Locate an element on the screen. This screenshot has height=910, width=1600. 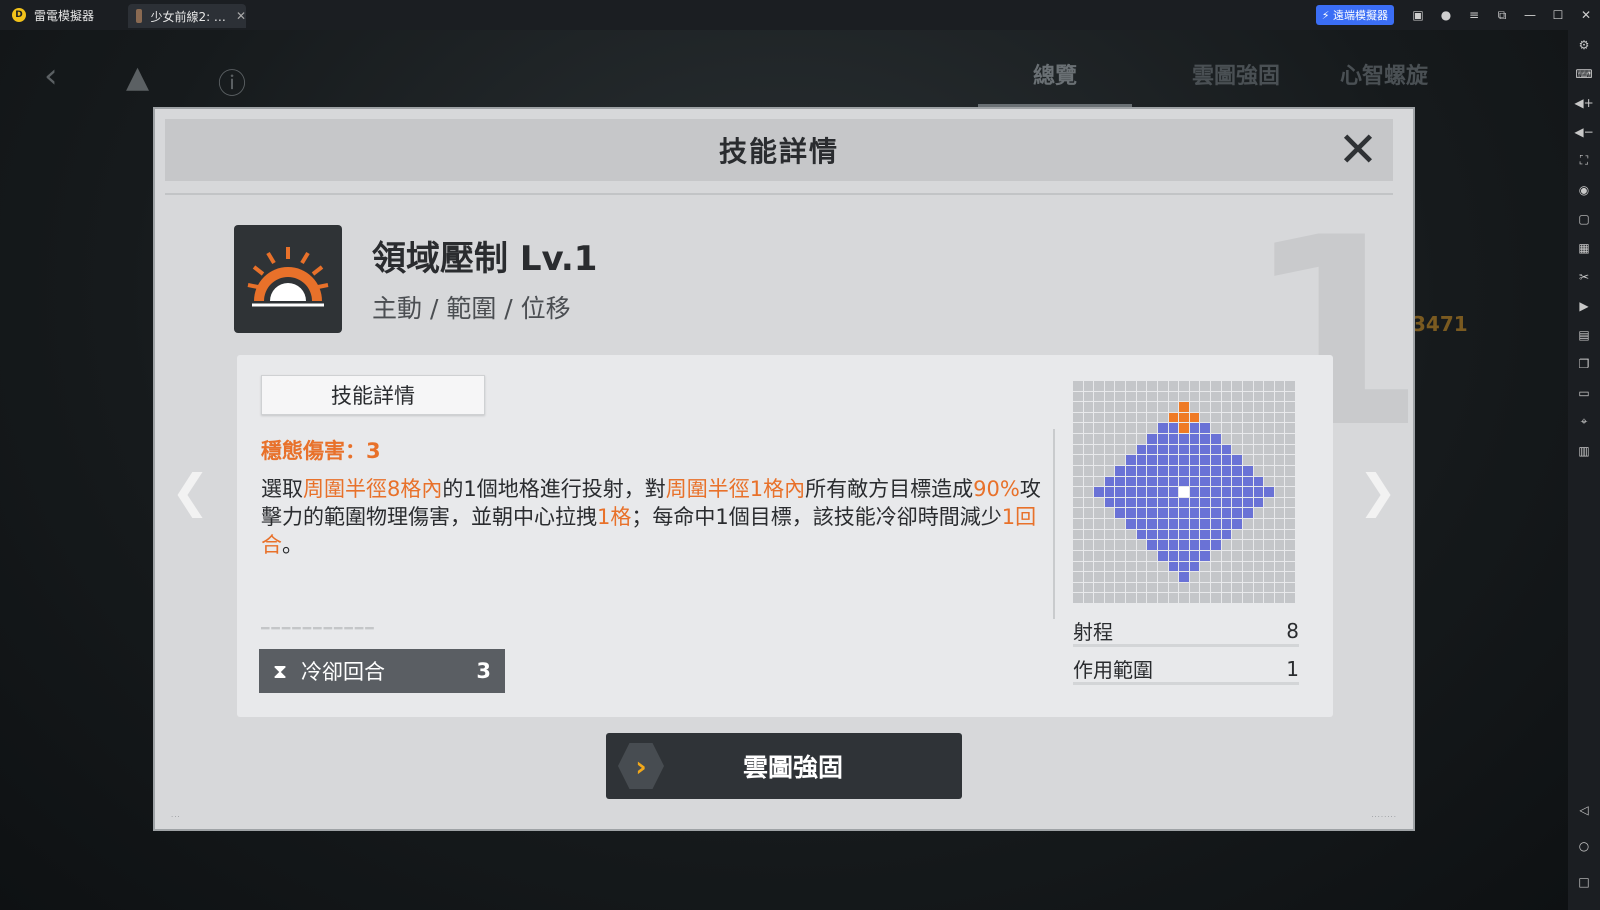
prev-skill-arrow-icon: ❮ is located at coordinates (190, 491).